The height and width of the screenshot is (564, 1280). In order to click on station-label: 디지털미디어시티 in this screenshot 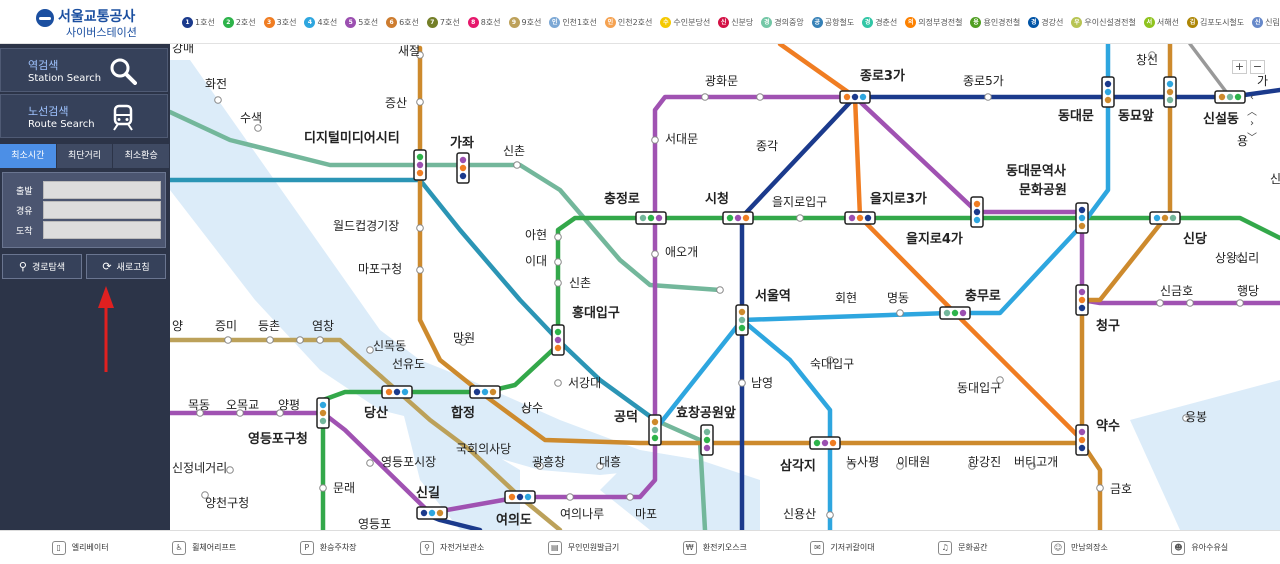, I will do `click(352, 138)`.